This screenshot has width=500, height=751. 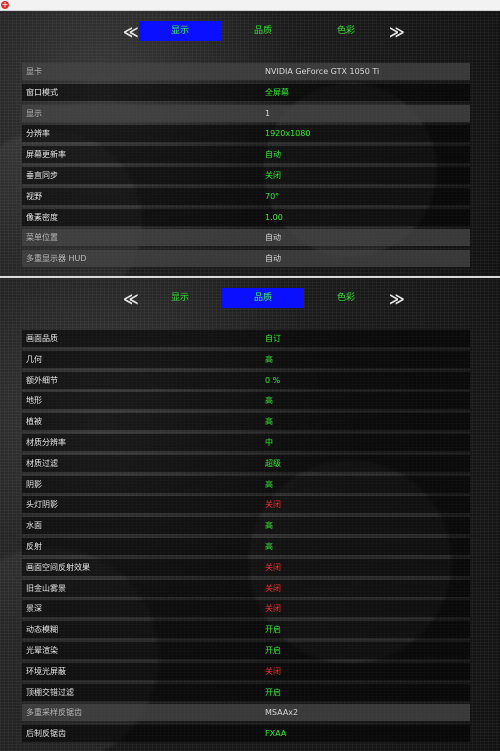 What do you see at coordinates (46, 155) in the screenshot?
I see `setting-label: 屏幕更新率` at bounding box center [46, 155].